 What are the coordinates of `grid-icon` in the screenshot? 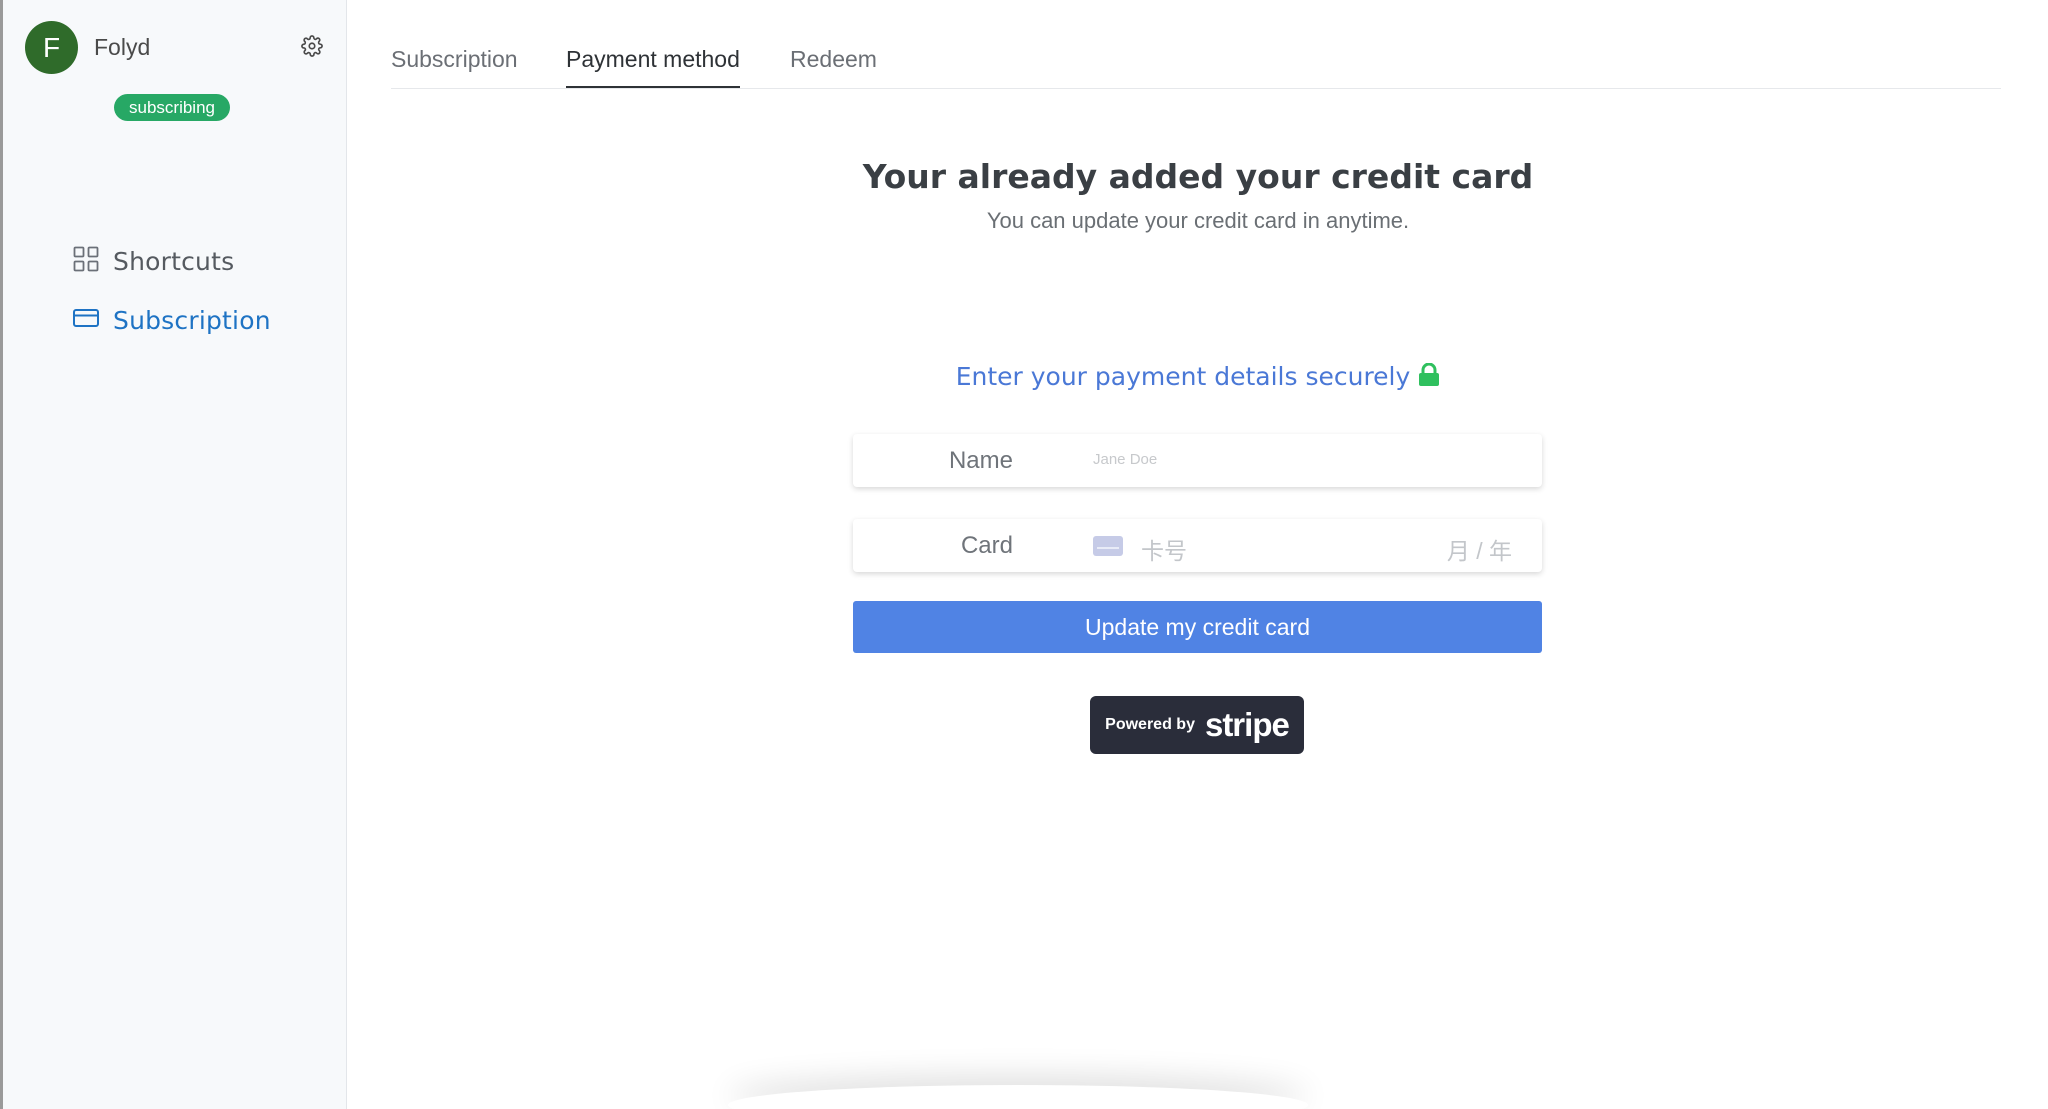 It's located at (86, 261).